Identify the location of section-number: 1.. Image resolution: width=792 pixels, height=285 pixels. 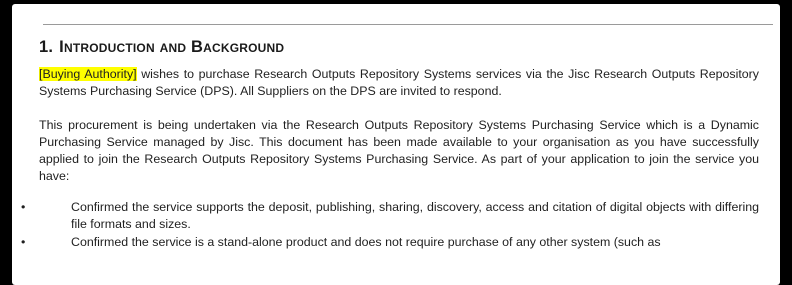
(46, 47).